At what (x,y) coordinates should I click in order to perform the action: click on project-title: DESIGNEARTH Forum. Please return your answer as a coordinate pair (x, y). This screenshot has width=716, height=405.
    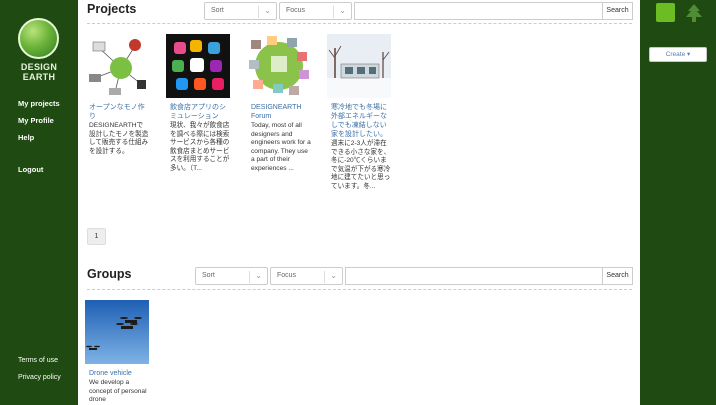
    Looking at the image, I should click on (279, 112).